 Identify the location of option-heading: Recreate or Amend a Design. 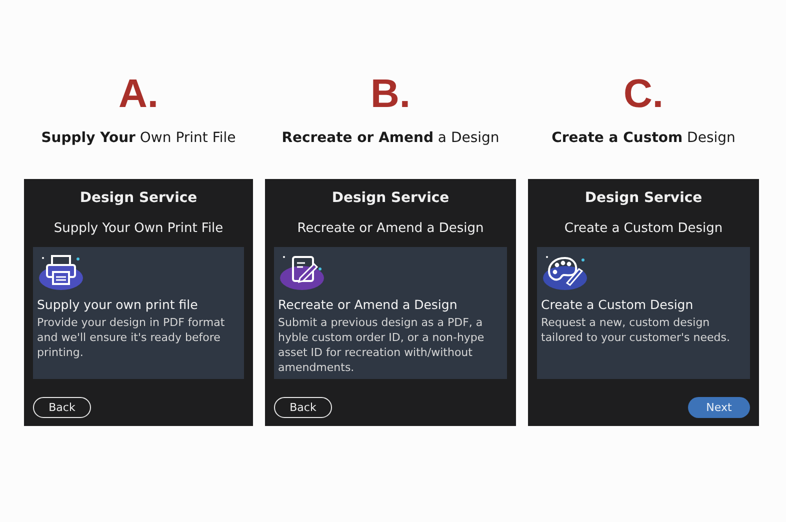
(368, 304).